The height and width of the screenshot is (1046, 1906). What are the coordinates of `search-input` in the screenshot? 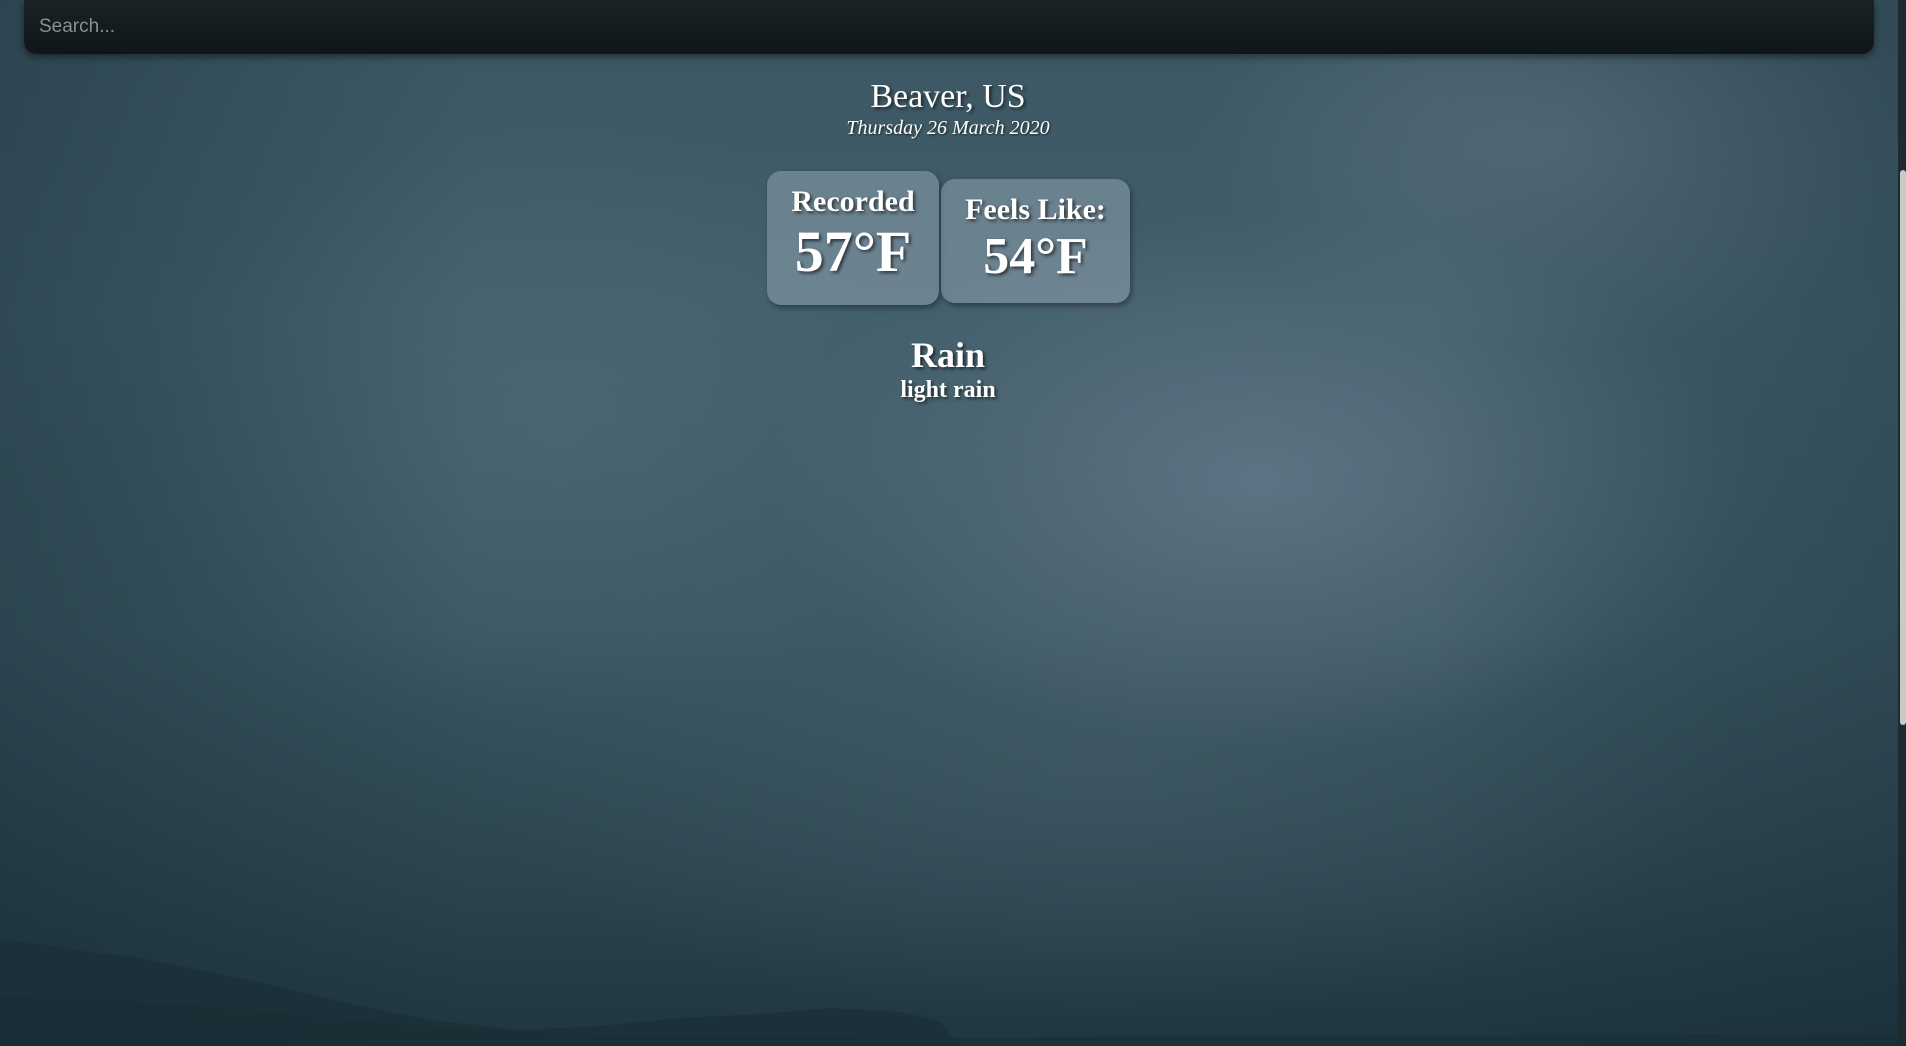 It's located at (949, 27).